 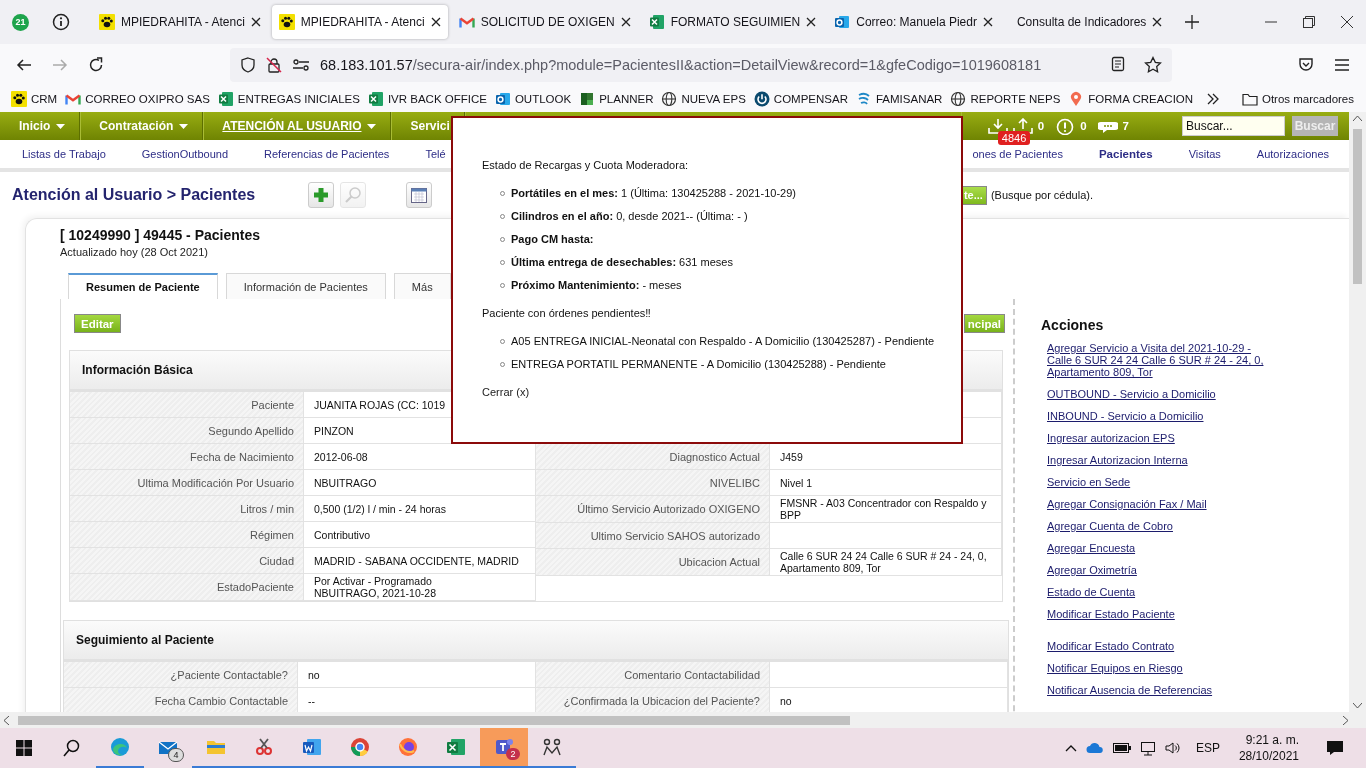 What do you see at coordinates (1212, 99) in the screenshot?
I see `double-chevron-icon` at bounding box center [1212, 99].